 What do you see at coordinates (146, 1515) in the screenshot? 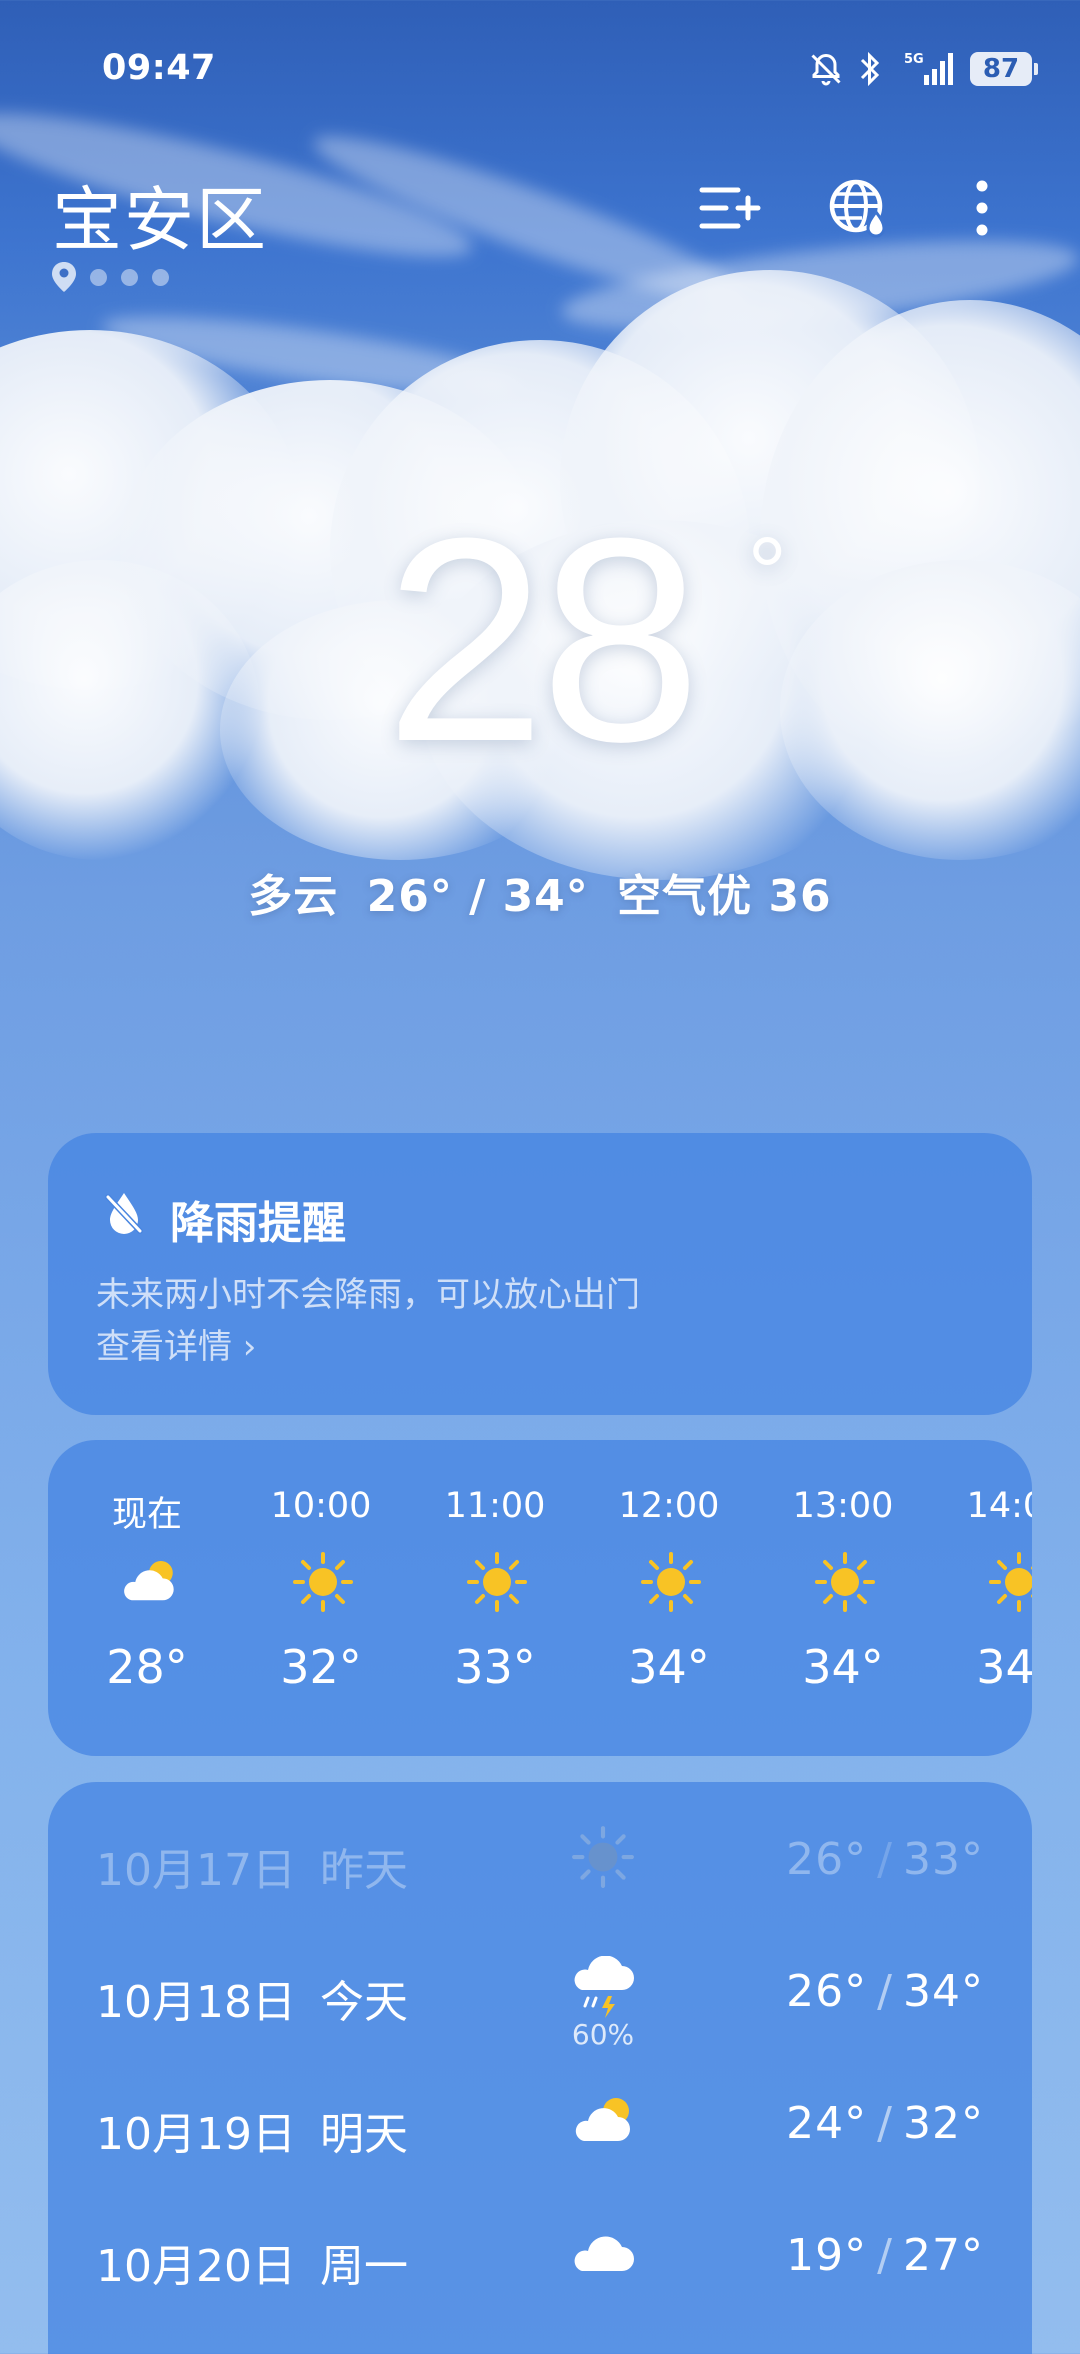
I see `hourly-time: 现在` at bounding box center [146, 1515].